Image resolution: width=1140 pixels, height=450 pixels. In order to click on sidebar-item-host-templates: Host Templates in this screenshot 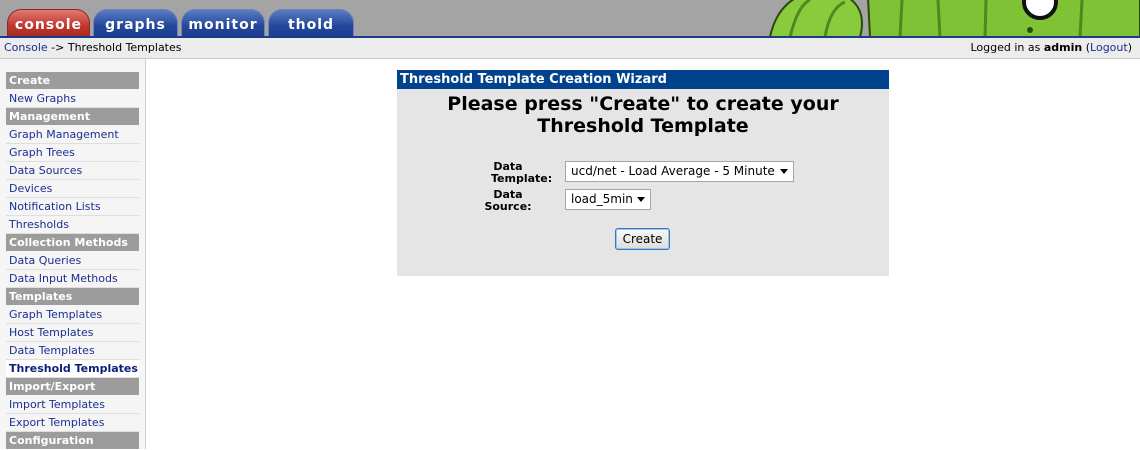, I will do `click(72, 333)`.